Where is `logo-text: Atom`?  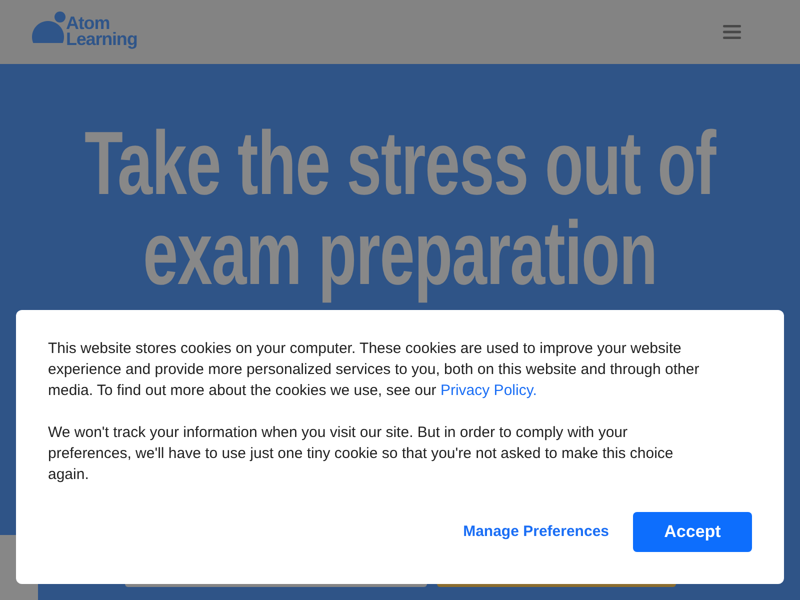 logo-text: Atom is located at coordinates (88, 23).